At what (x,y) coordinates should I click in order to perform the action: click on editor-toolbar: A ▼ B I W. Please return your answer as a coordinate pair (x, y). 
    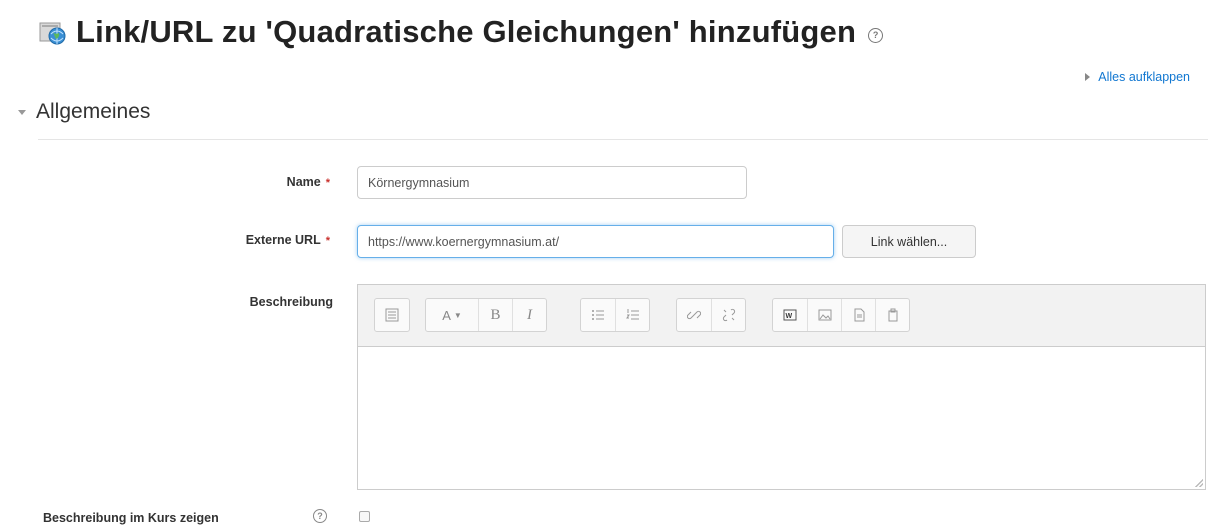
    Looking at the image, I should click on (781, 316).